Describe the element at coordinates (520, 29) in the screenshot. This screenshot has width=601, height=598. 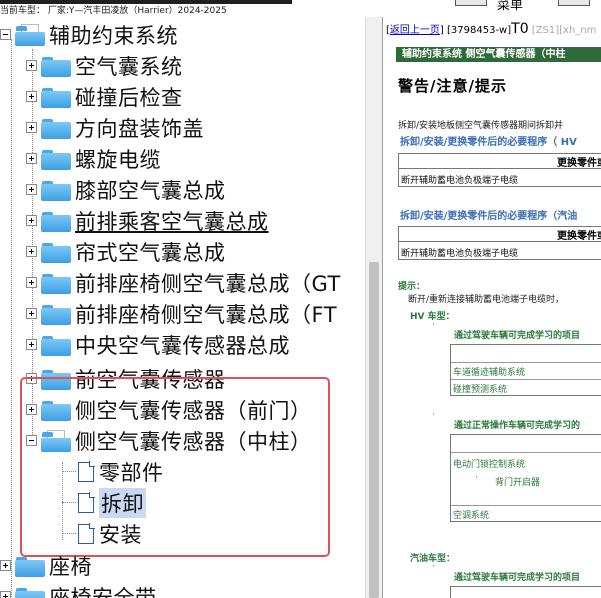
I see `document-code-suffix: T0` at that location.